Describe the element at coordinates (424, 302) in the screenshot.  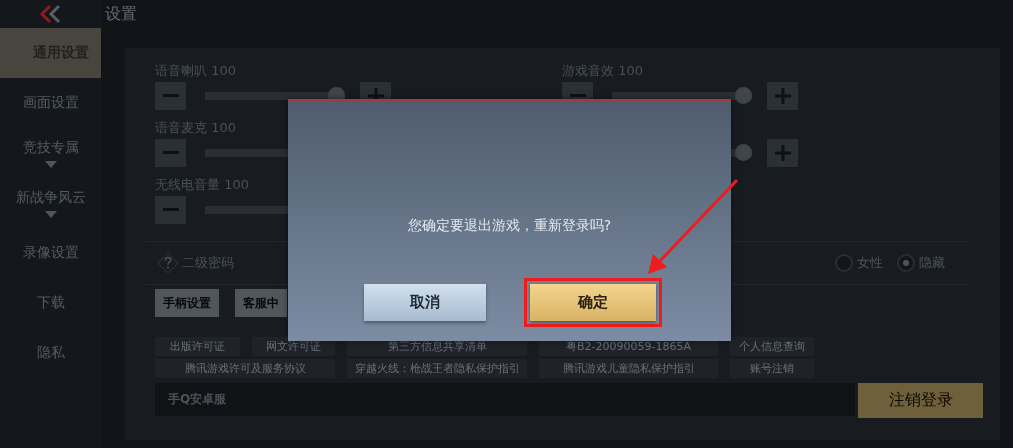
I see `cancel-button: 取消` at that location.